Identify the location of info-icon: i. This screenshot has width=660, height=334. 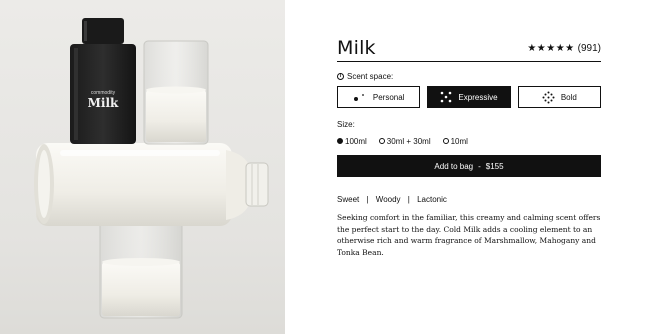
(340, 76).